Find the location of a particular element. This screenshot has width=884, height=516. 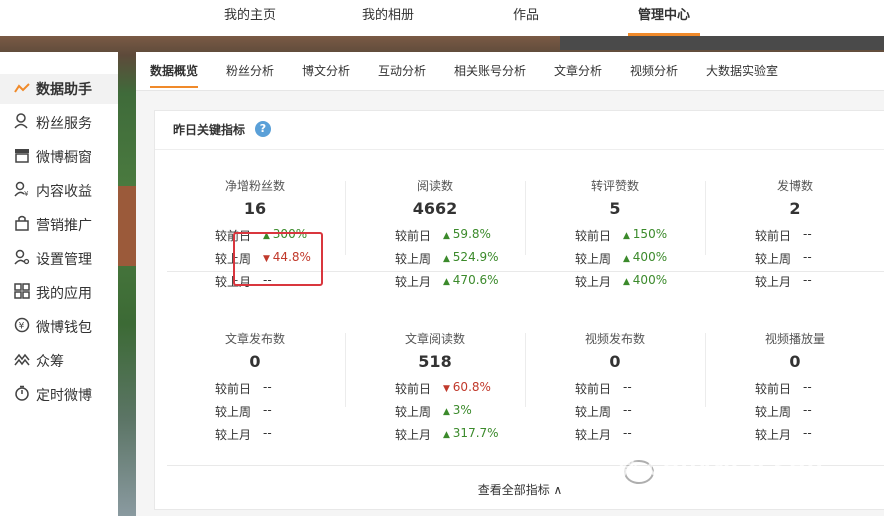

apps-grid-icon is located at coordinates (22, 293).